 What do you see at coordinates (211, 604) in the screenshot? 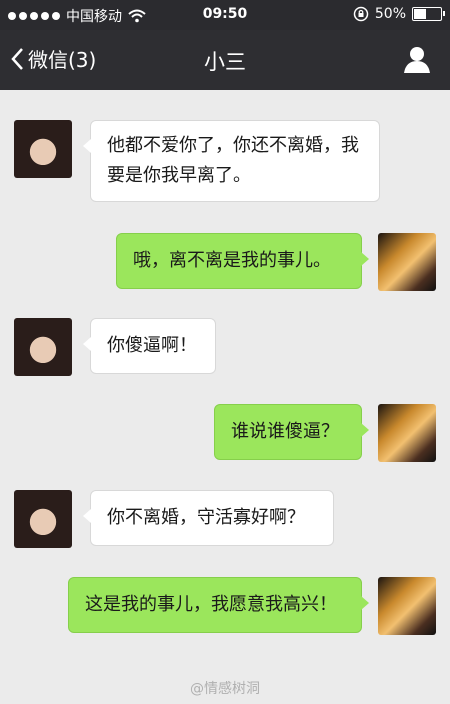
I see `message-text: 这是我的事儿，我愿意我高兴！` at bounding box center [211, 604].